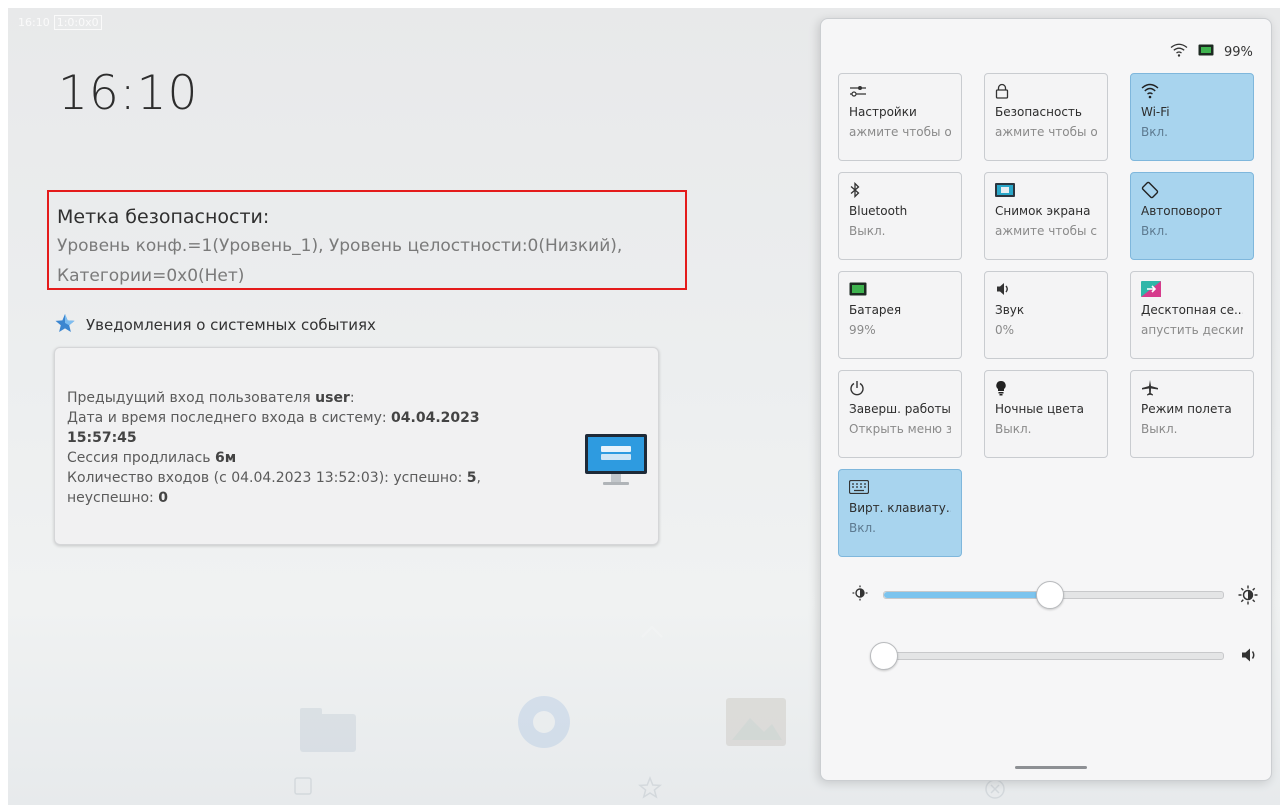 The height and width of the screenshot is (805, 1280). Describe the element at coordinates (1155, 112) in the screenshot. I see `quick-tile-name: Wi-Fi` at that location.